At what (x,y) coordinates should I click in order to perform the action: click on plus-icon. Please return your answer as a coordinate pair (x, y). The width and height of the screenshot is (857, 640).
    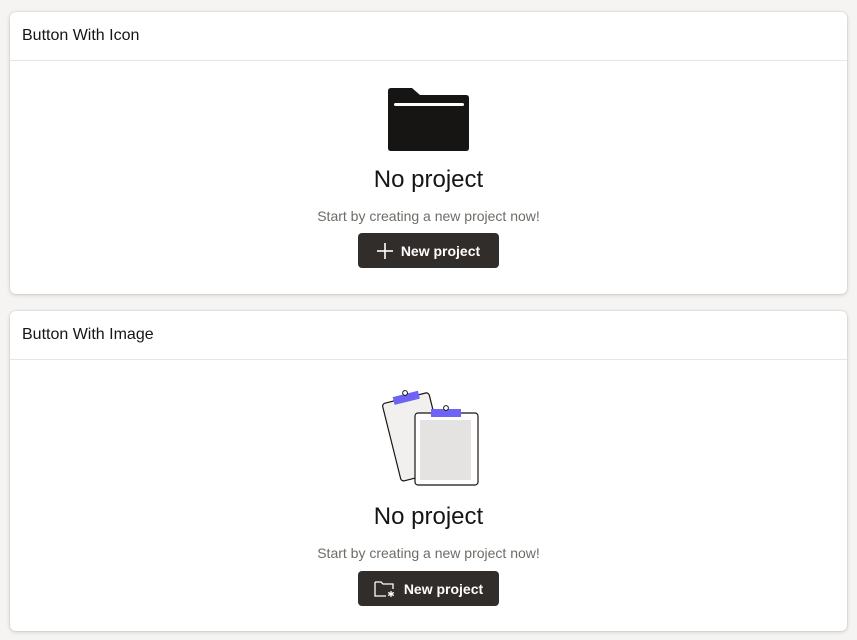
    Looking at the image, I should click on (384, 250).